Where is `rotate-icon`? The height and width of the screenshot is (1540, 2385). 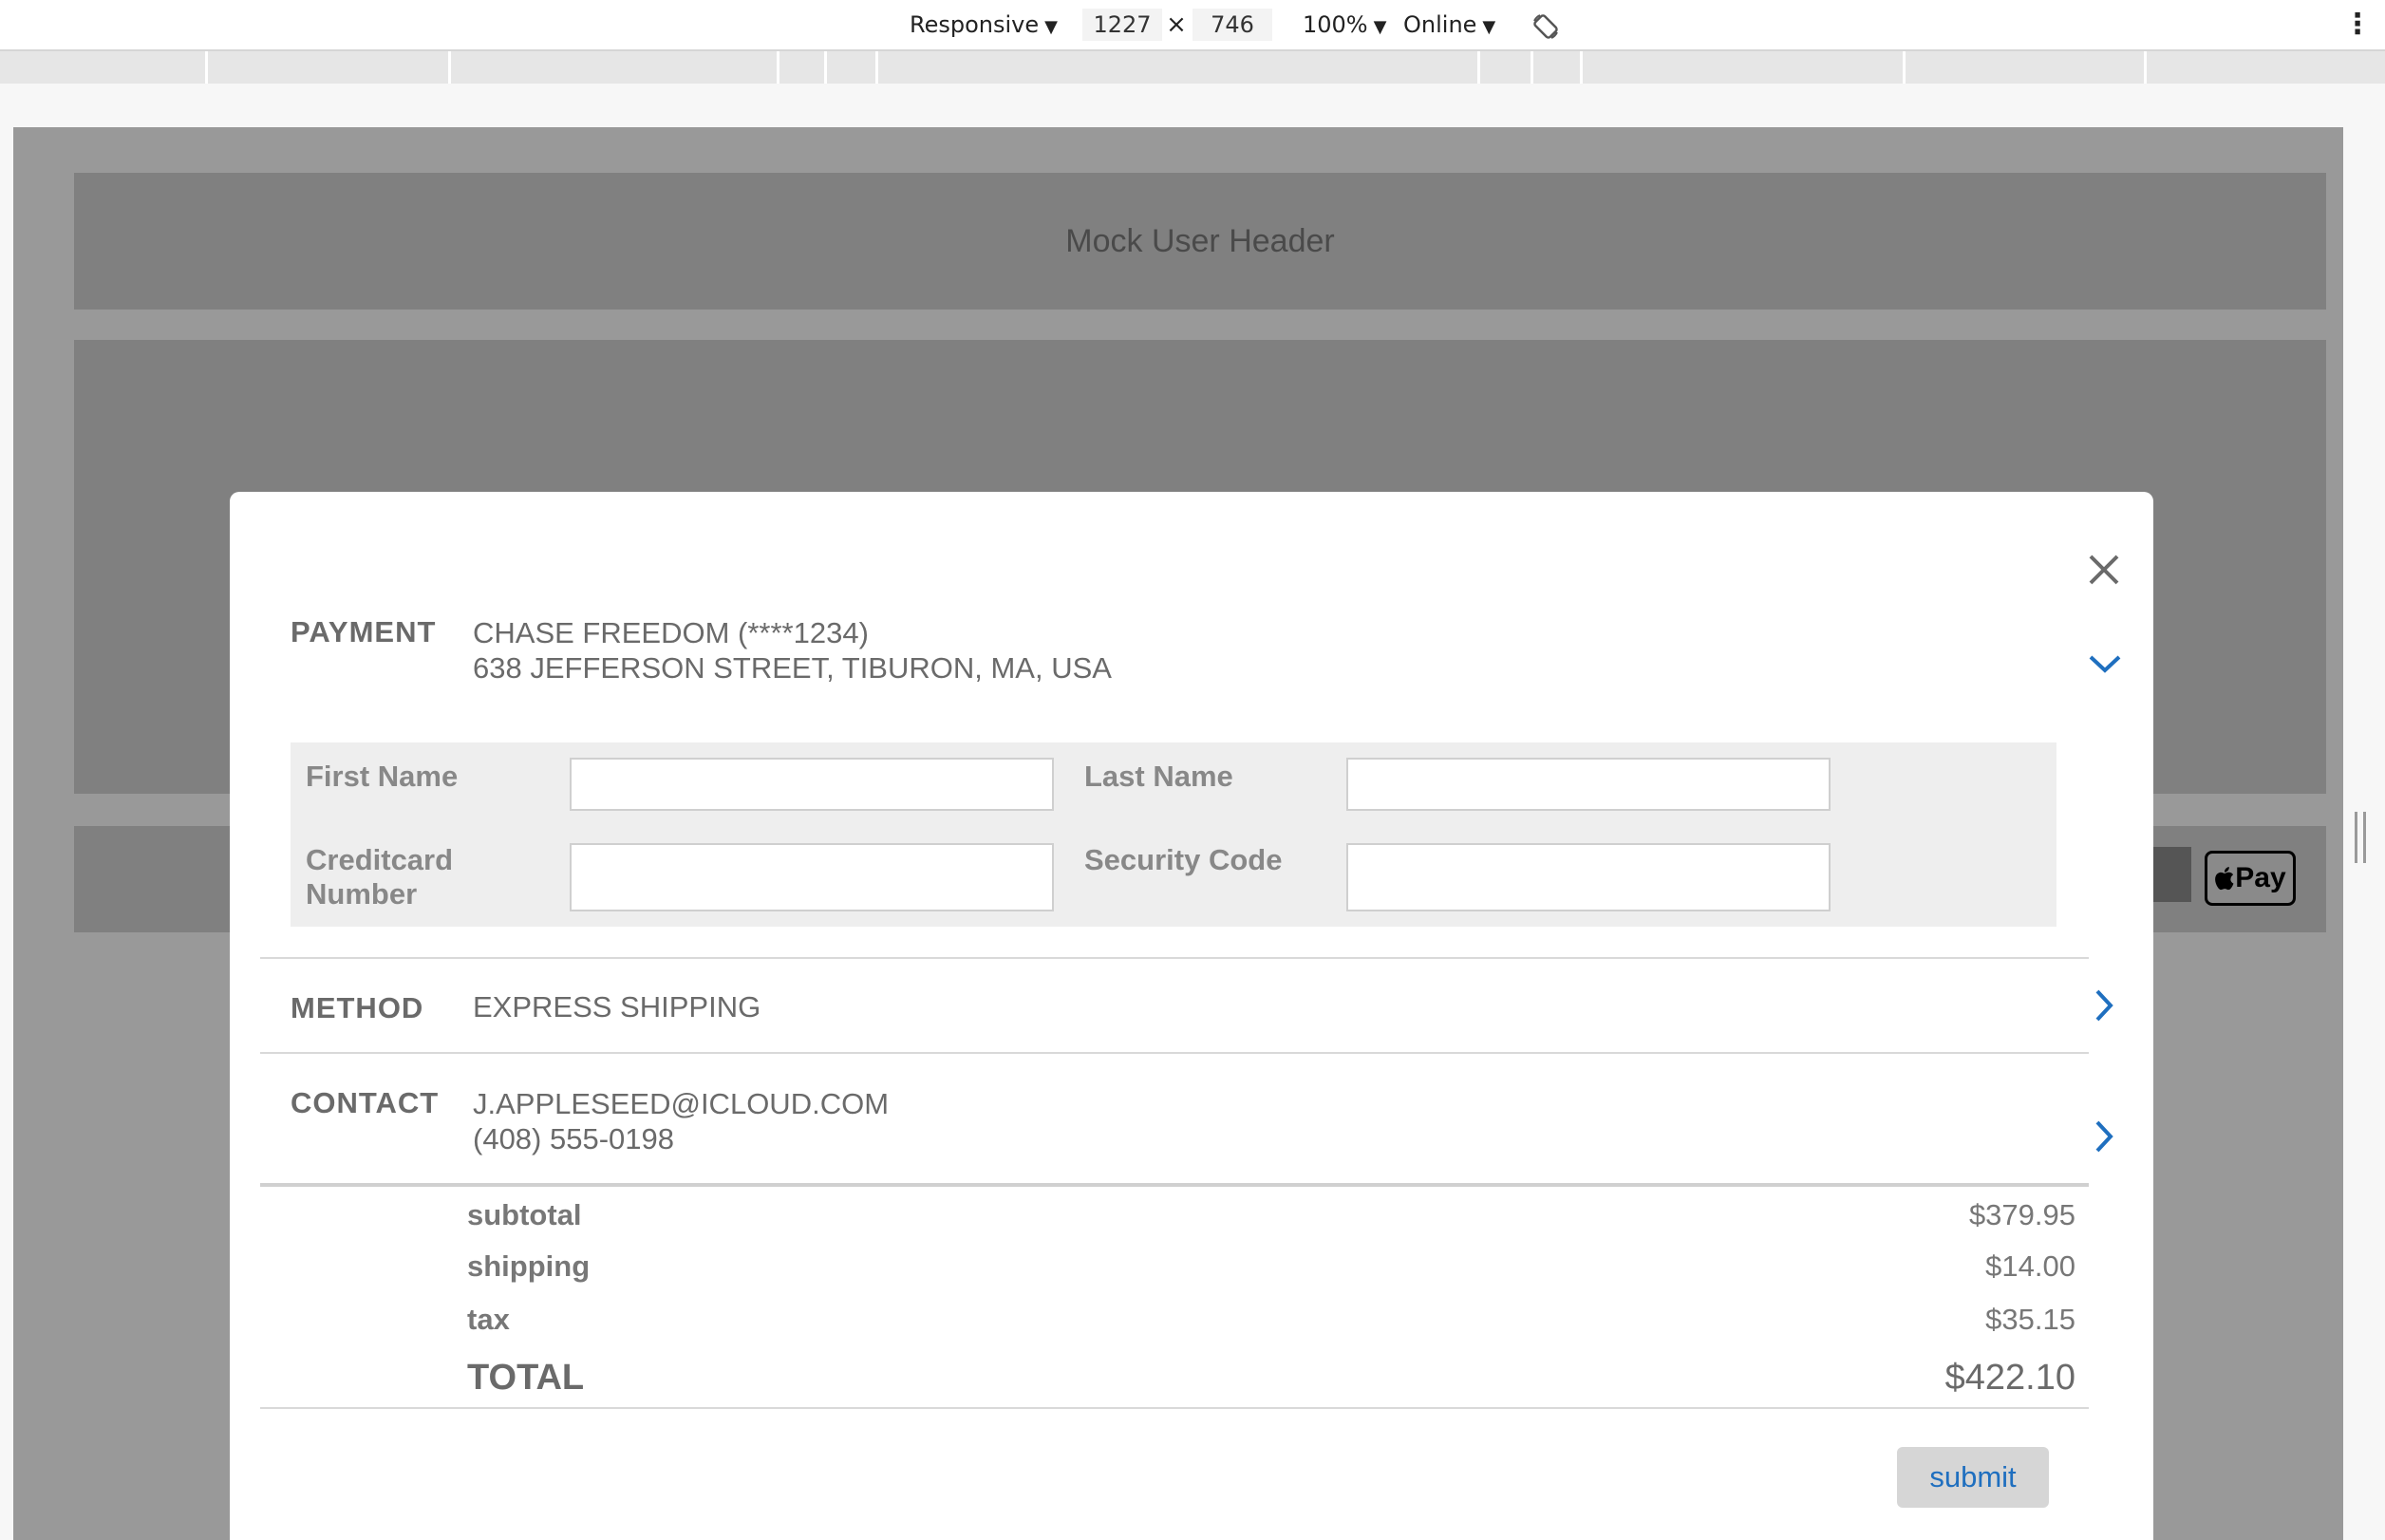 rotate-icon is located at coordinates (1546, 24).